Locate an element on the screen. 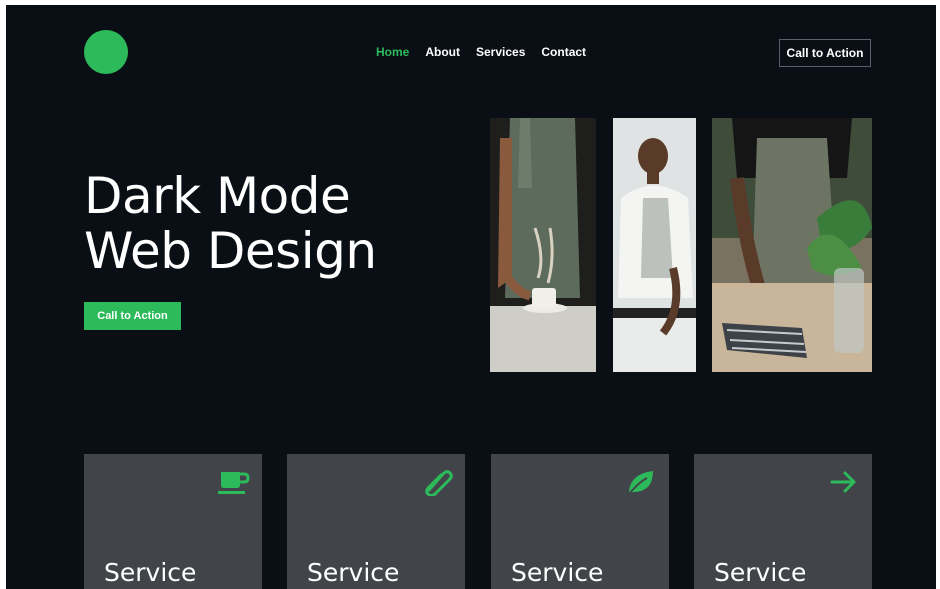 This screenshot has width=940, height=589. logo is located at coordinates (106, 52).